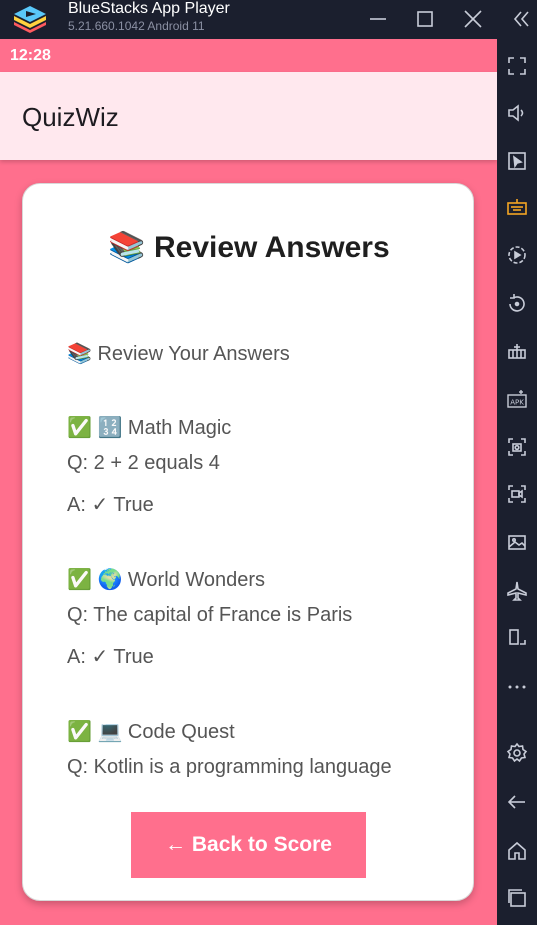 This screenshot has height=925, width=537. What do you see at coordinates (473, 19) in the screenshot?
I see `close-icon` at bounding box center [473, 19].